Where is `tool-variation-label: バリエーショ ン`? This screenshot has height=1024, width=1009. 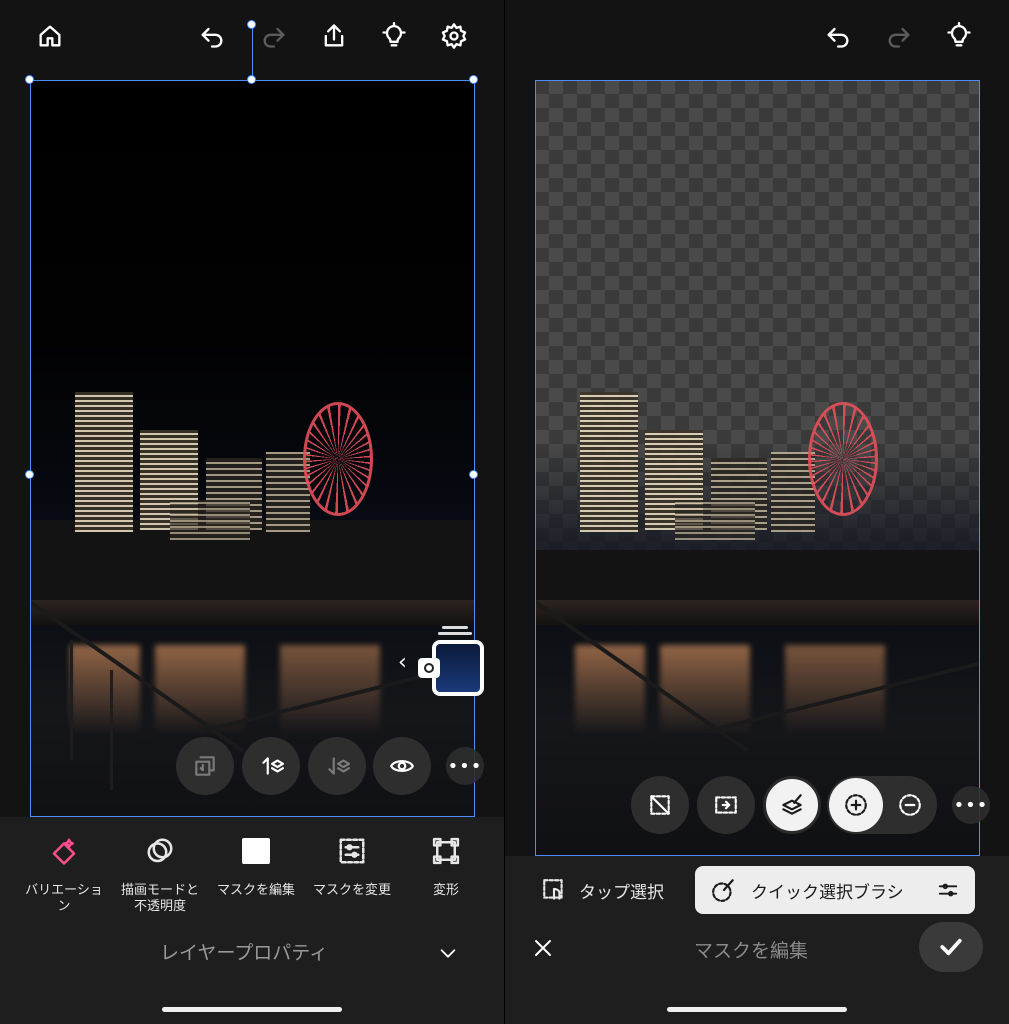
tool-variation-label: バリエーショ ン is located at coordinates (64, 898).